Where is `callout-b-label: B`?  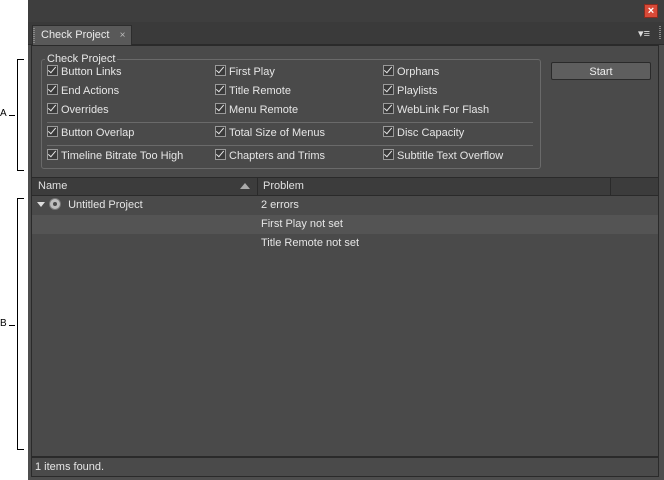 callout-b-label: B is located at coordinates (3, 323).